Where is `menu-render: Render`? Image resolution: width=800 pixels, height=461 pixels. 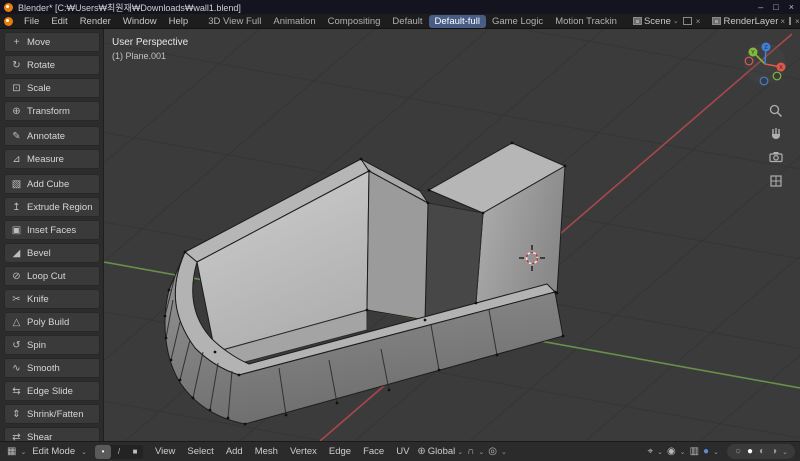
menu-render: Render is located at coordinates (95, 21).